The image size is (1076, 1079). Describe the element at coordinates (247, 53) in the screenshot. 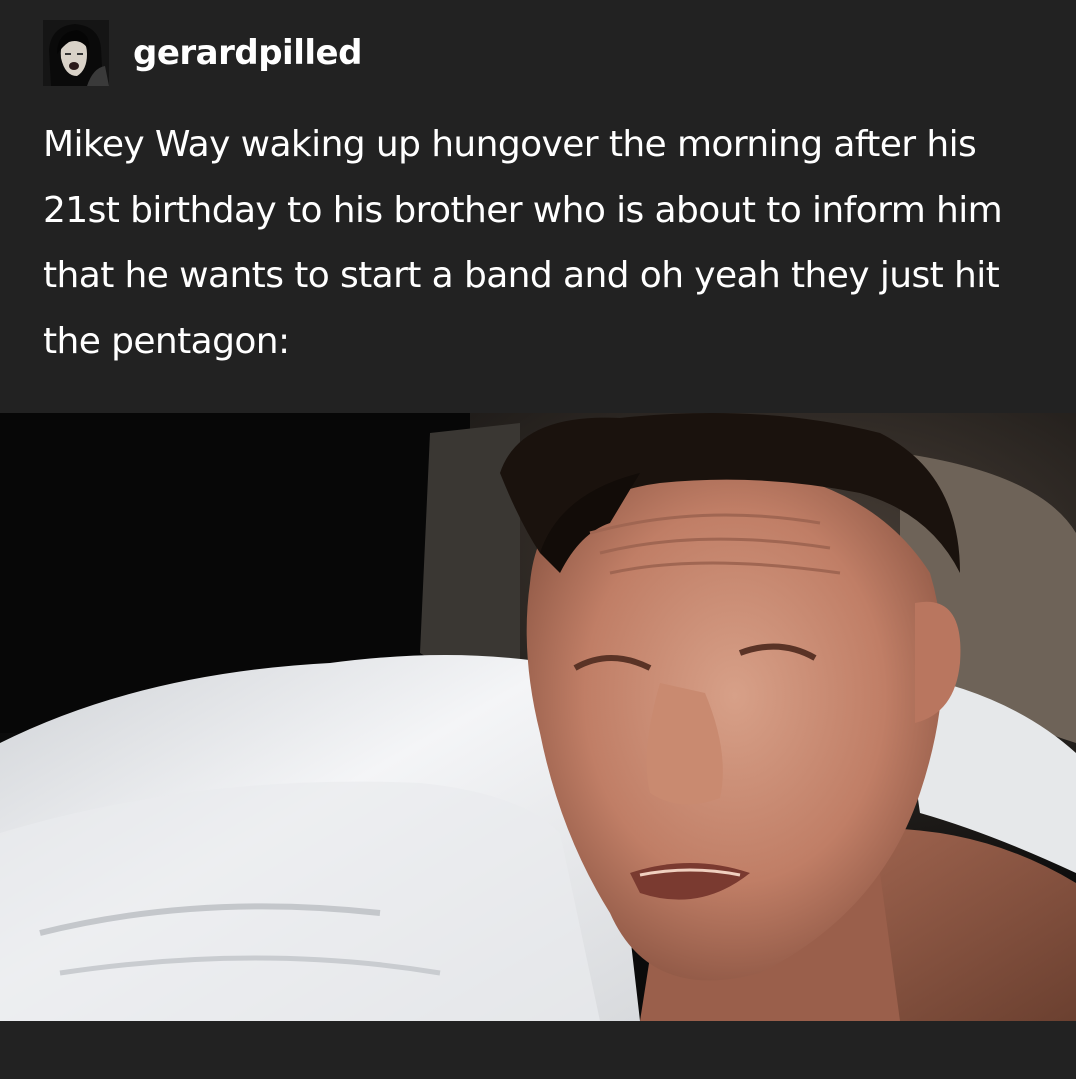

I see `username: gerardpilled` at that location.